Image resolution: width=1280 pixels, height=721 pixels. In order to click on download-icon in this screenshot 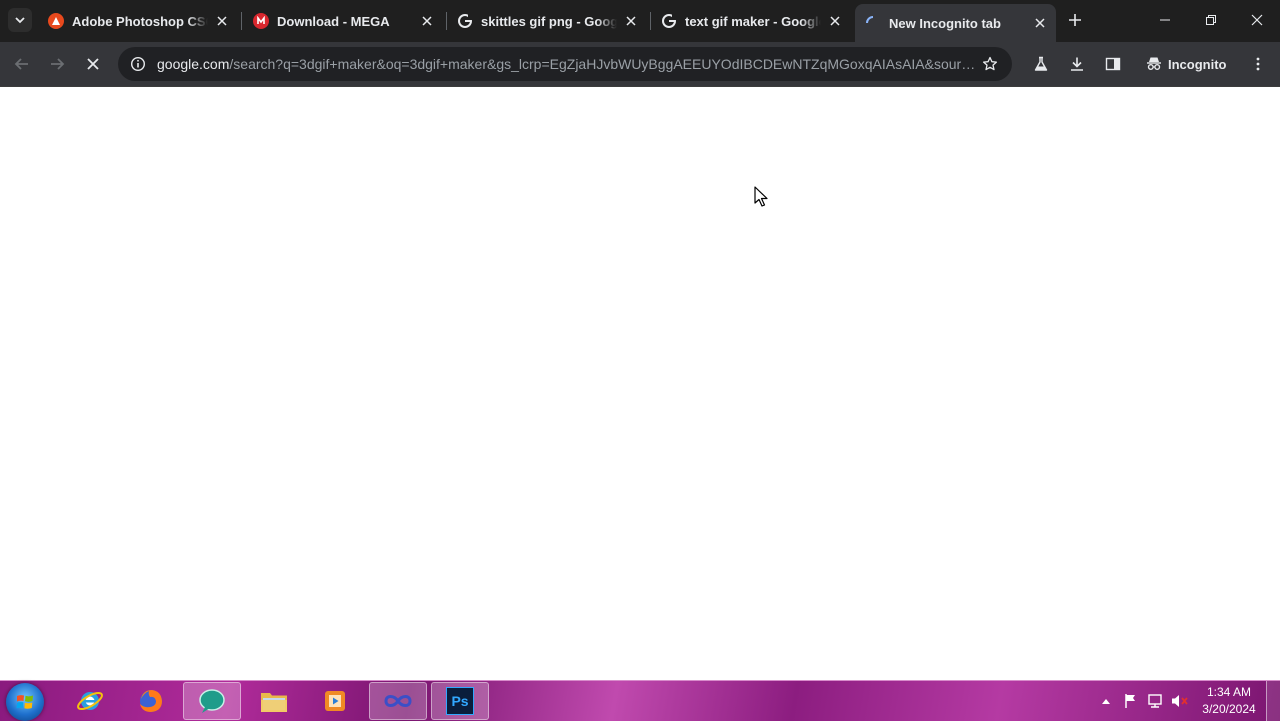, I will do `click(1077, 64)`.